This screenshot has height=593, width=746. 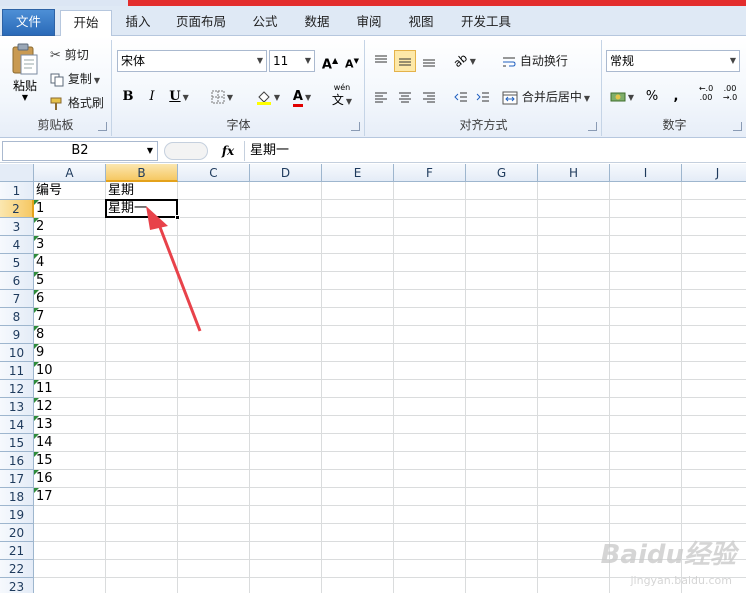 I want to click on format-painter-icon, so click(x=56, y=103).